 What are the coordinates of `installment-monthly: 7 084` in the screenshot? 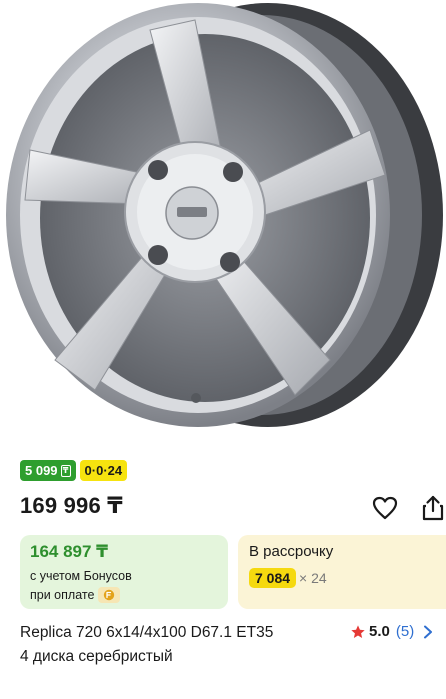 It's located at (273, 578).